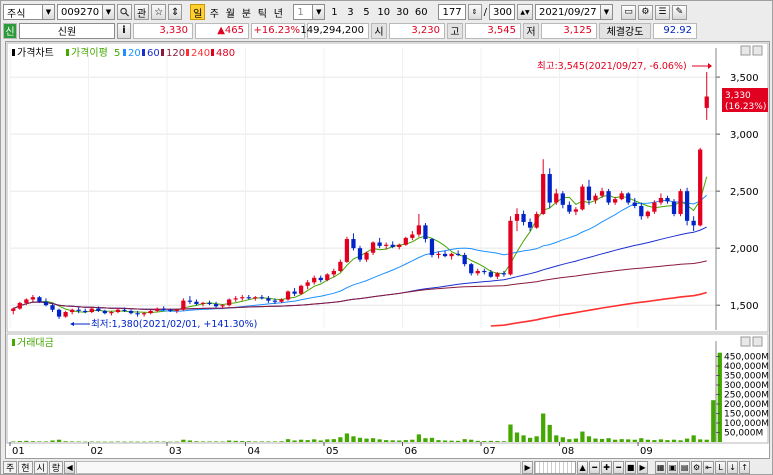 Image resolution: width=773 pixels, height=475 pixels. Describe the element at coordinates (153, 53) in the screenshot. I see `legend-ma60: 60` at that location.